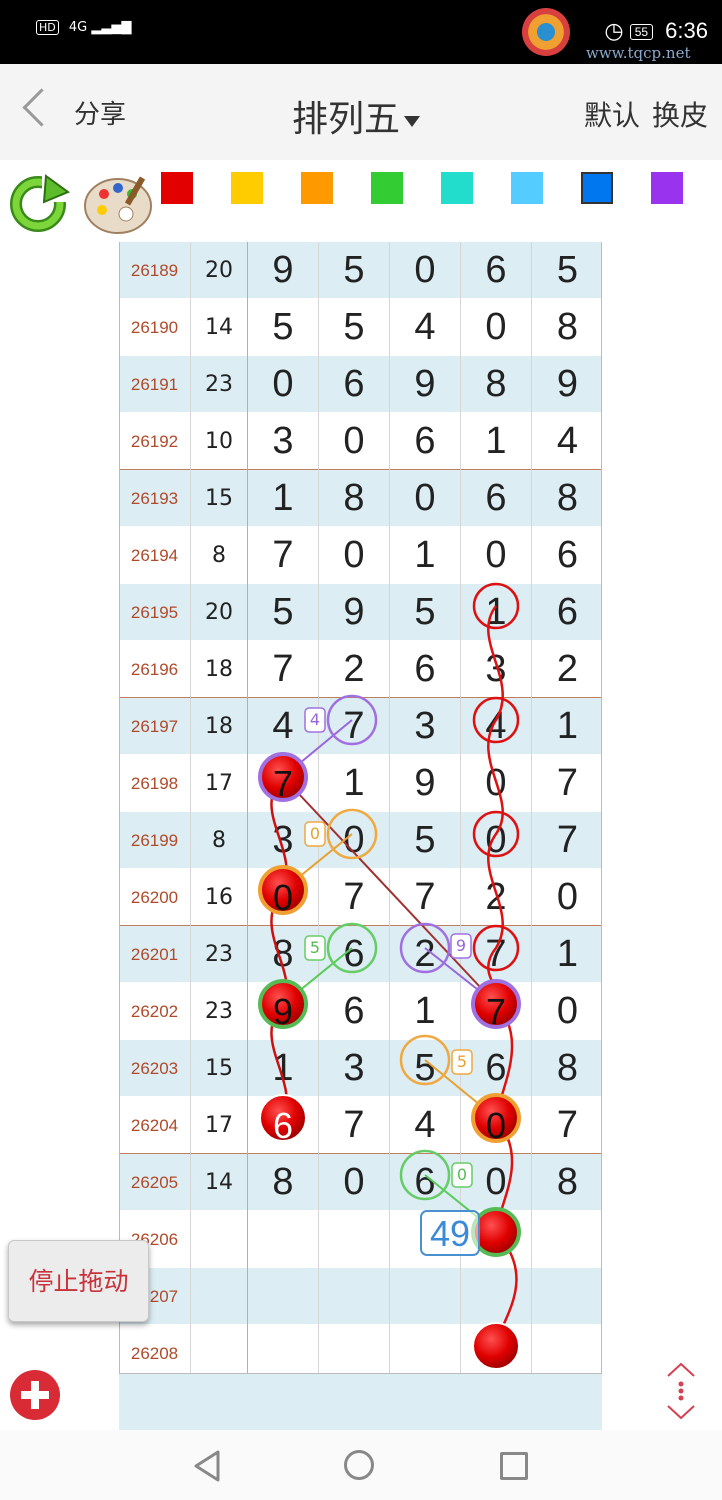 This screenshot has width=722, height=1500. What do you see at coordinates (356, 116) in the screenshot?
I see `lottery-selector: 排列五` at bounding box center [356, 116].